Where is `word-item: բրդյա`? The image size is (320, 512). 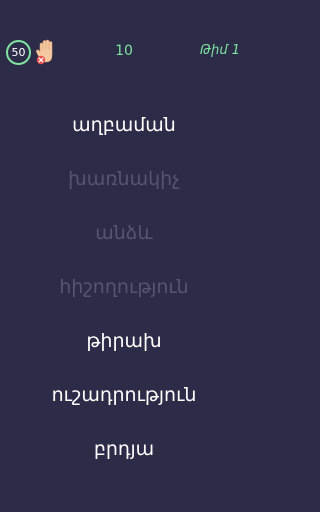
word-item: բրդյա is located at coordinates (124, 449).